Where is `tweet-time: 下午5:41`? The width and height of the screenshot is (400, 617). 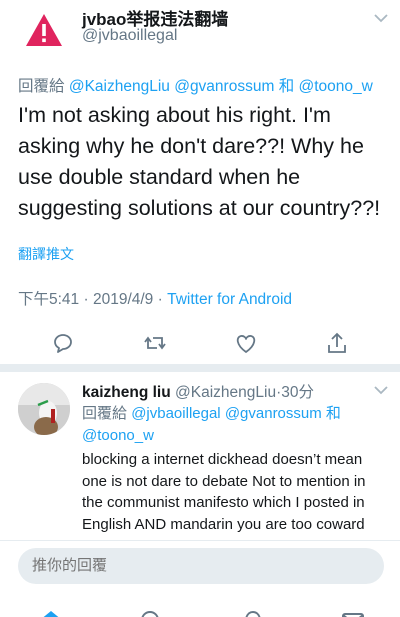
tweet-time: 下午5:41 is located at coordinates (49, 299).